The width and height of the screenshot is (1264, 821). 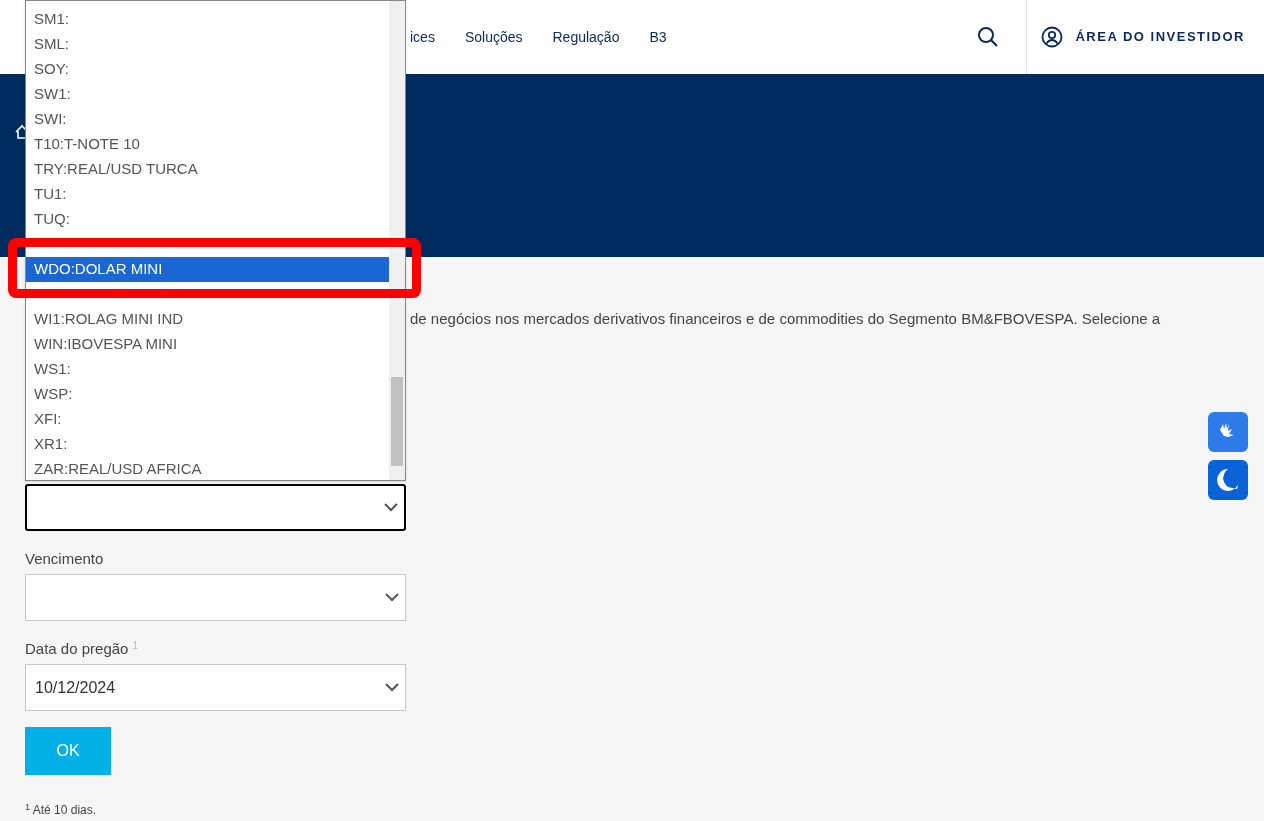 What do you see at coordinates (397, 240) in the screenshot?
I see `scrollbar` at bounding box center [397, 240].